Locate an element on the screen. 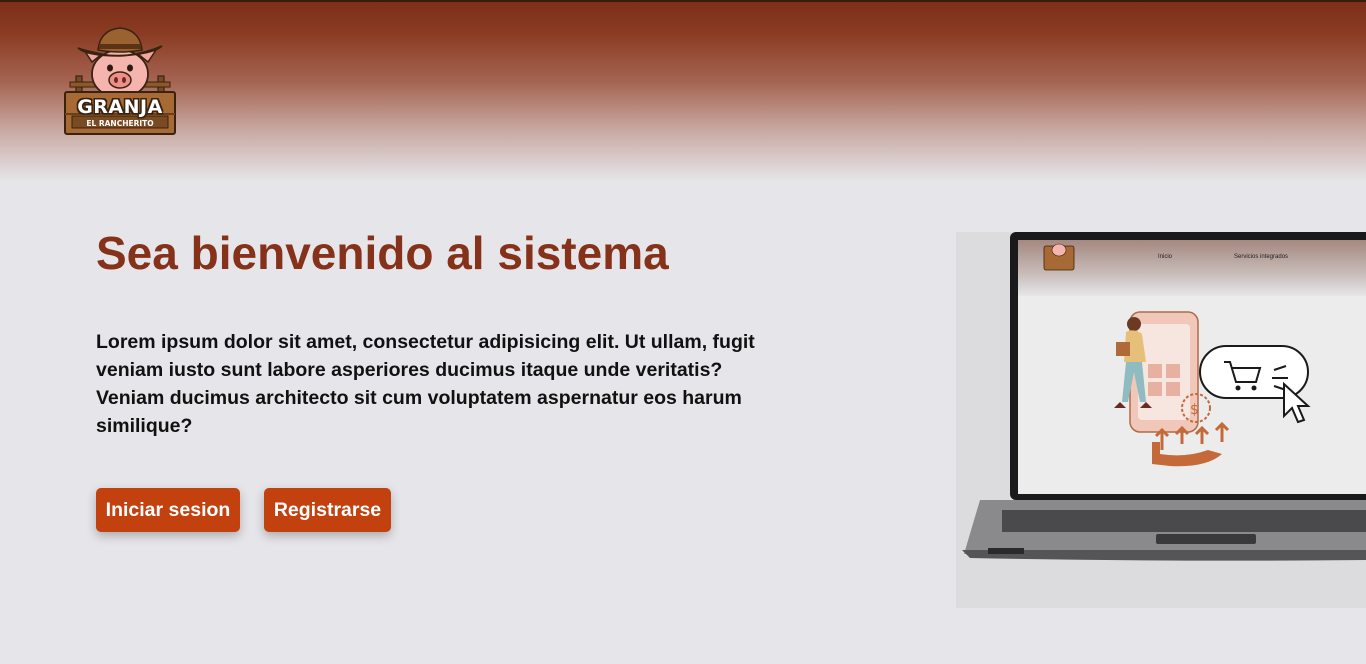 This screenshot has height=664, width=1366. top-border is located at coordinates (683, 1).